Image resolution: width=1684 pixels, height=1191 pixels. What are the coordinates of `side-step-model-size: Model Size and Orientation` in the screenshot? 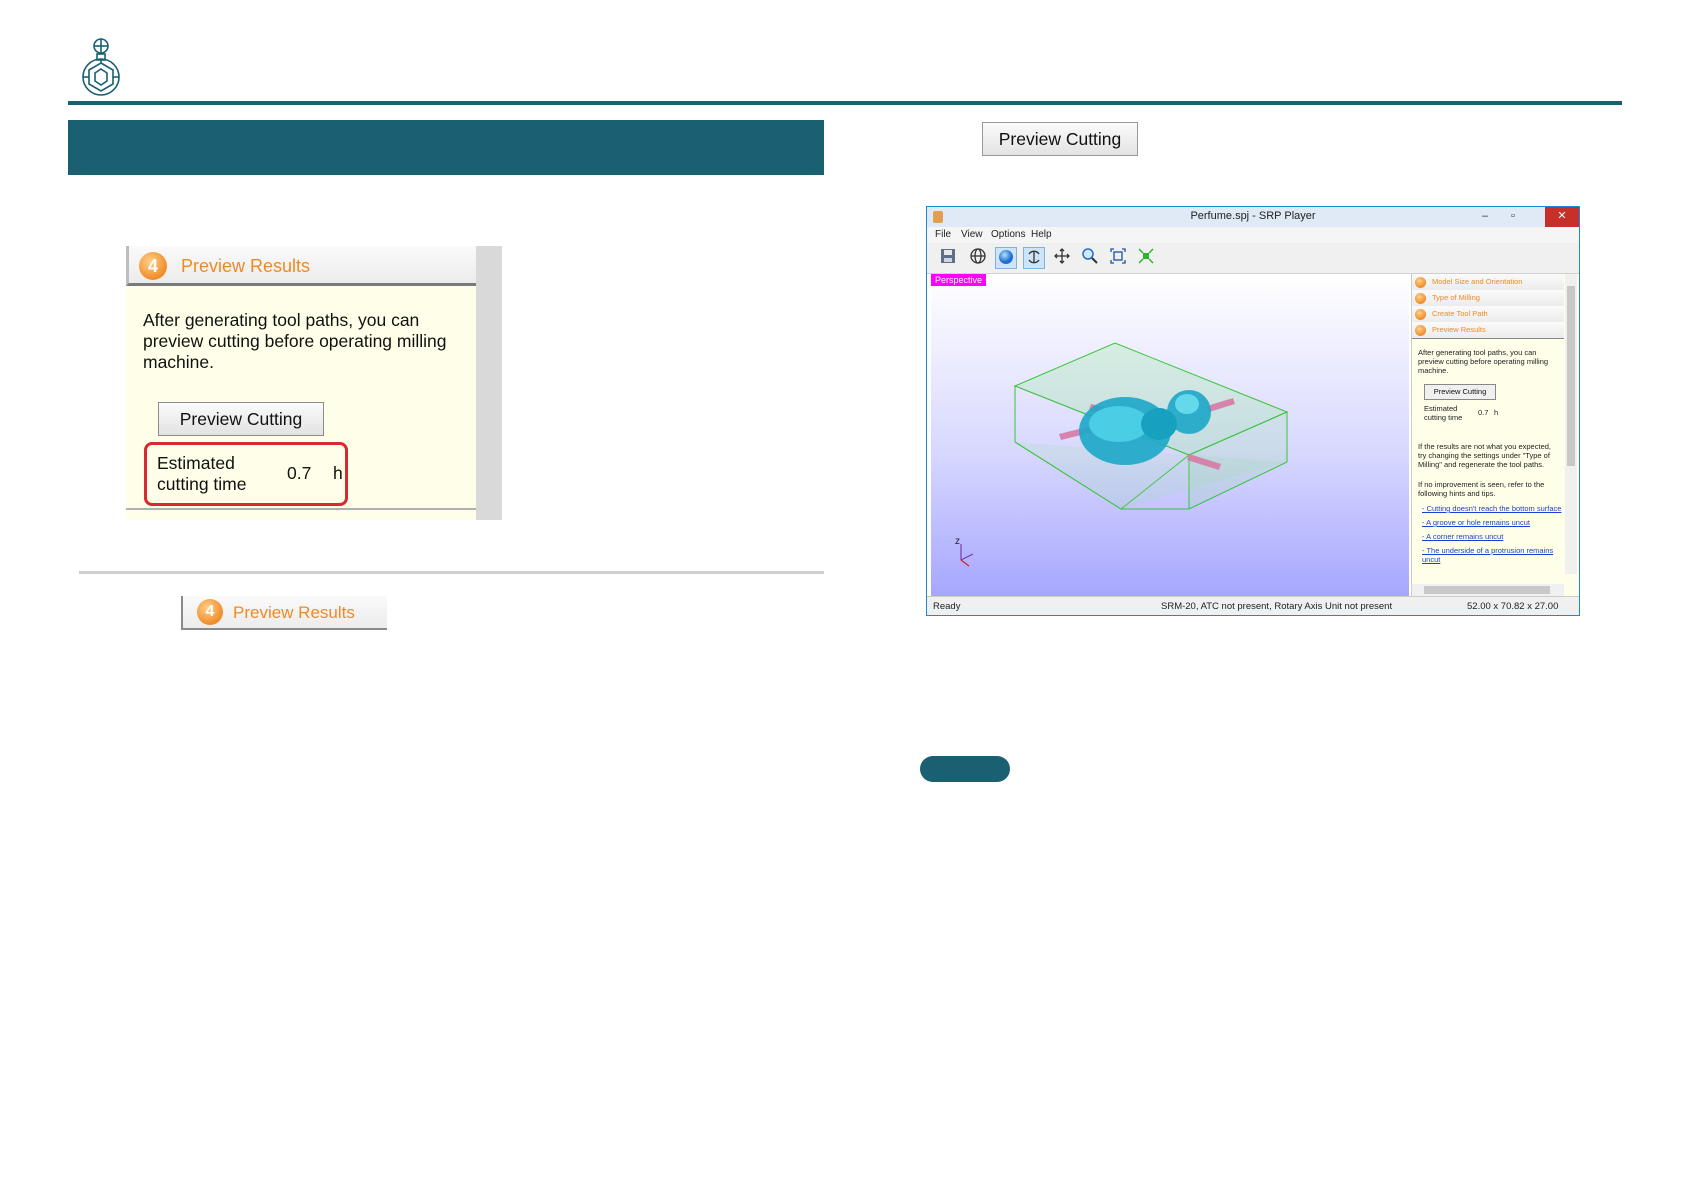 It's located at (1488, 282).